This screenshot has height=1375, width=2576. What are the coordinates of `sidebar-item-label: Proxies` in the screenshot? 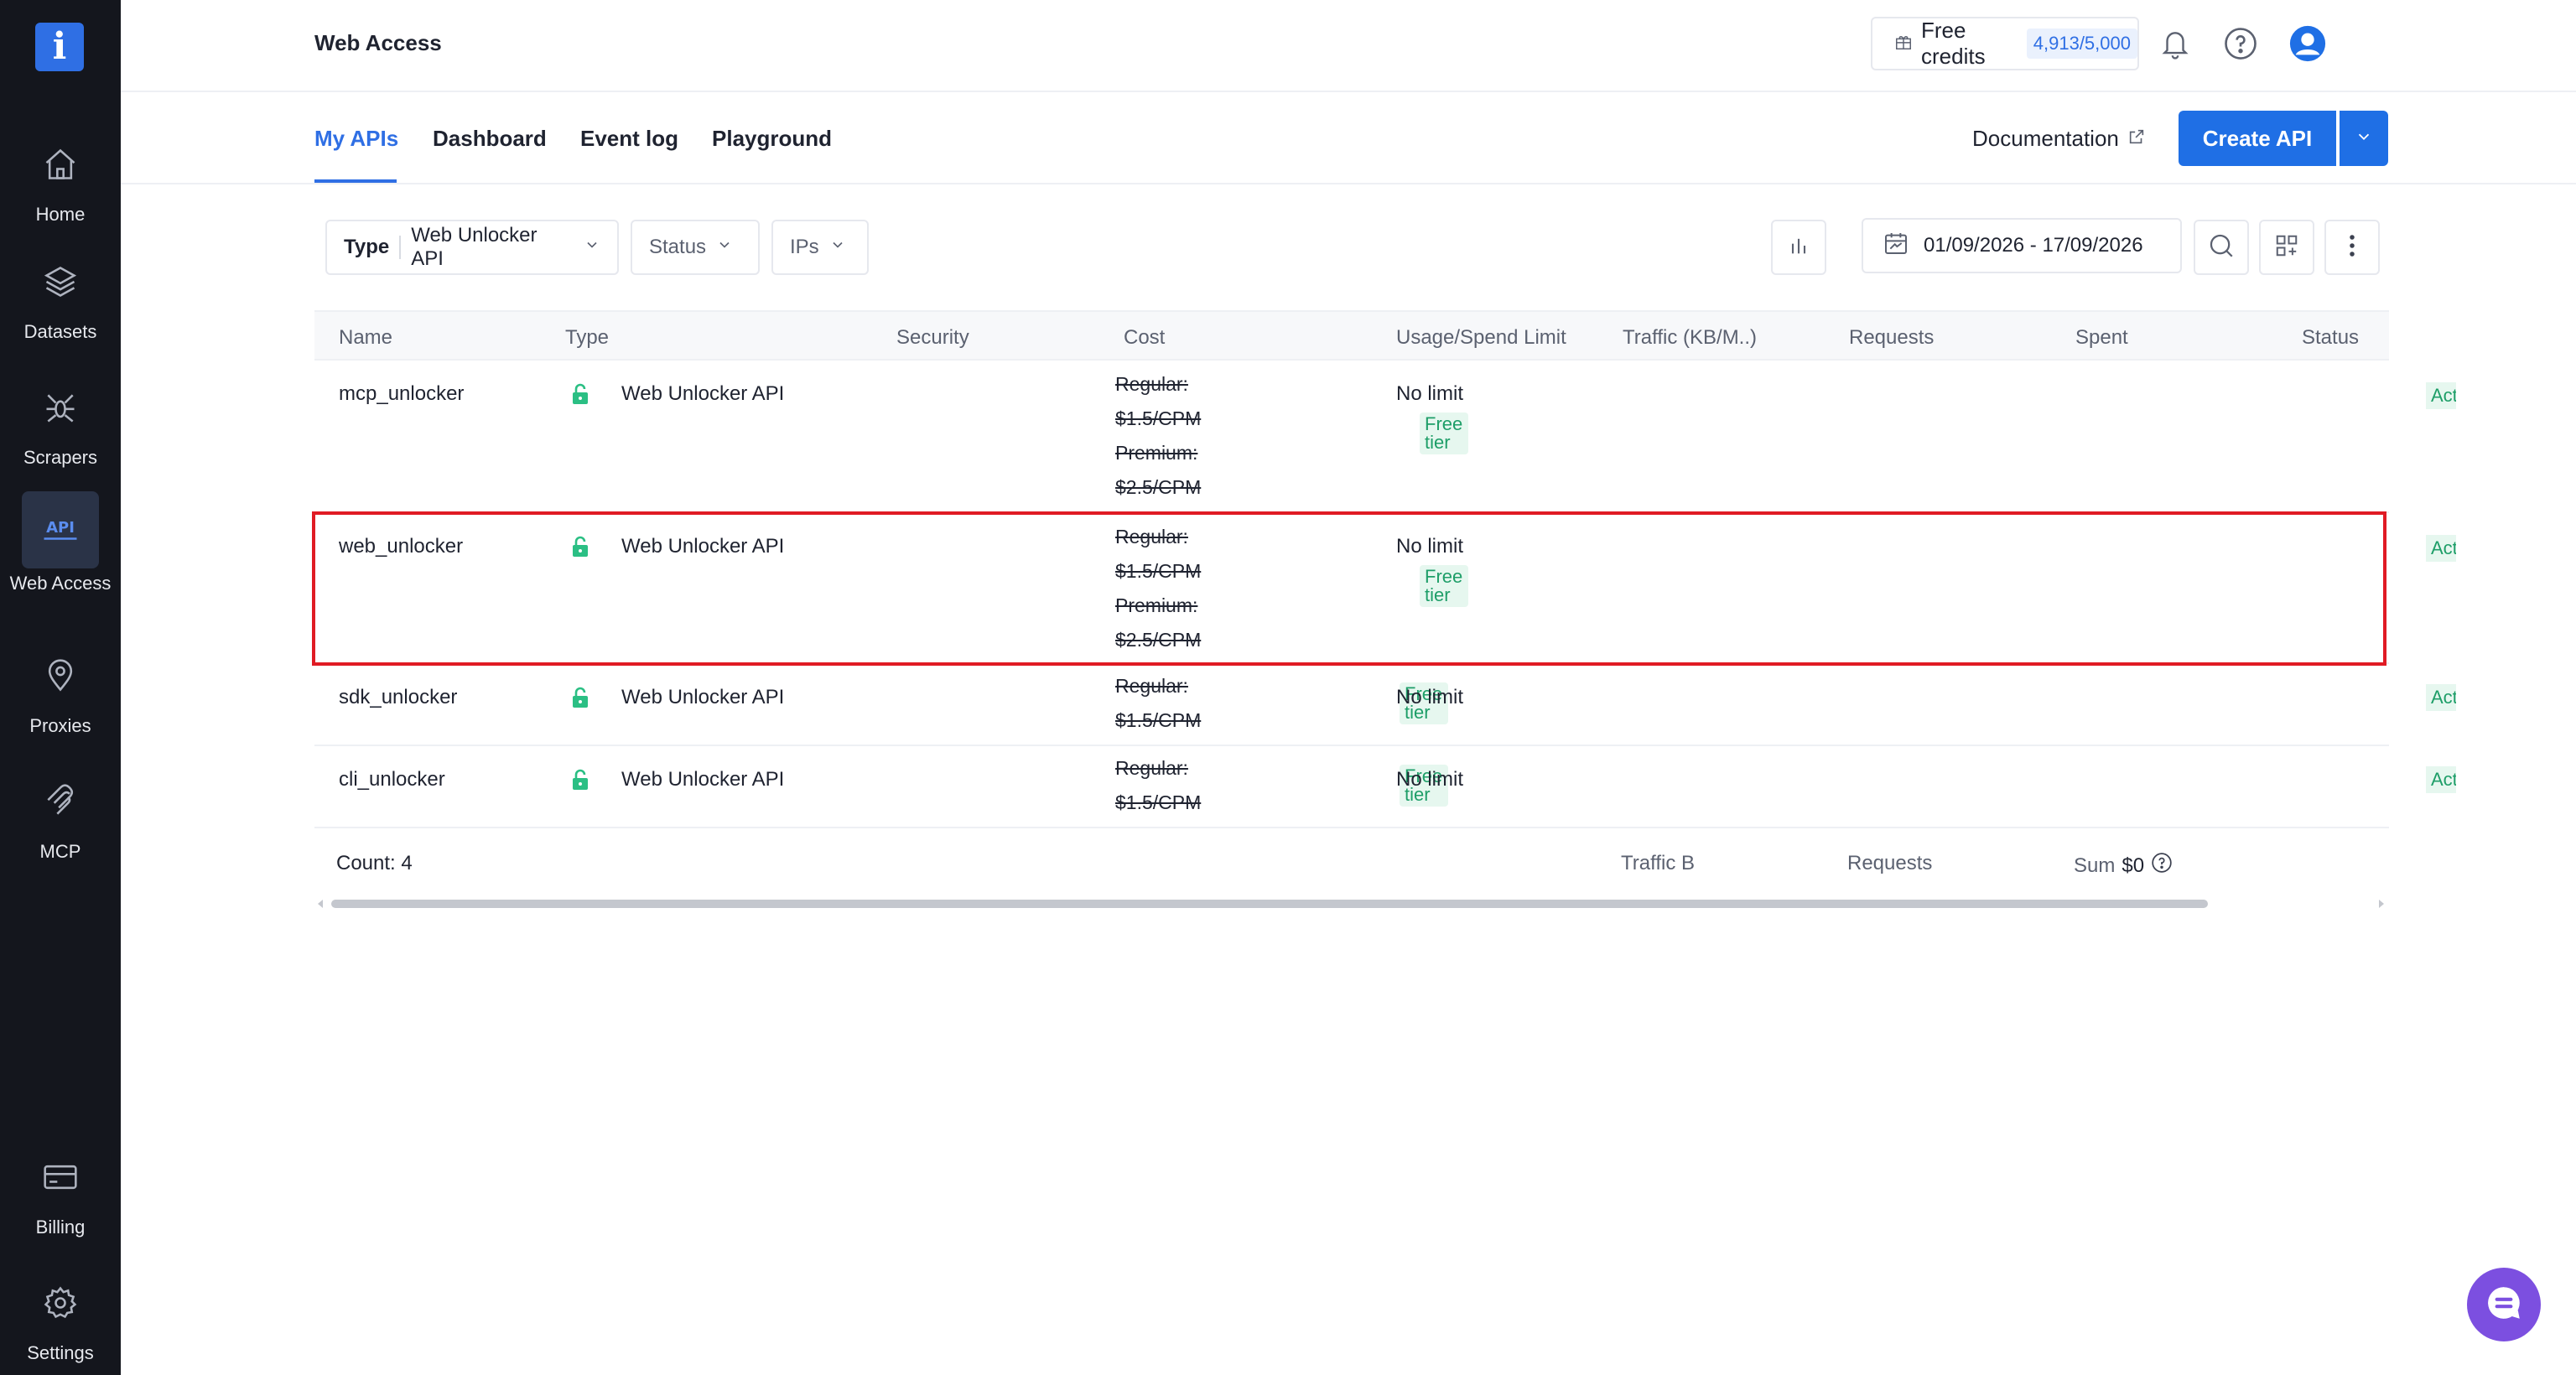 It's located at (60, 725).